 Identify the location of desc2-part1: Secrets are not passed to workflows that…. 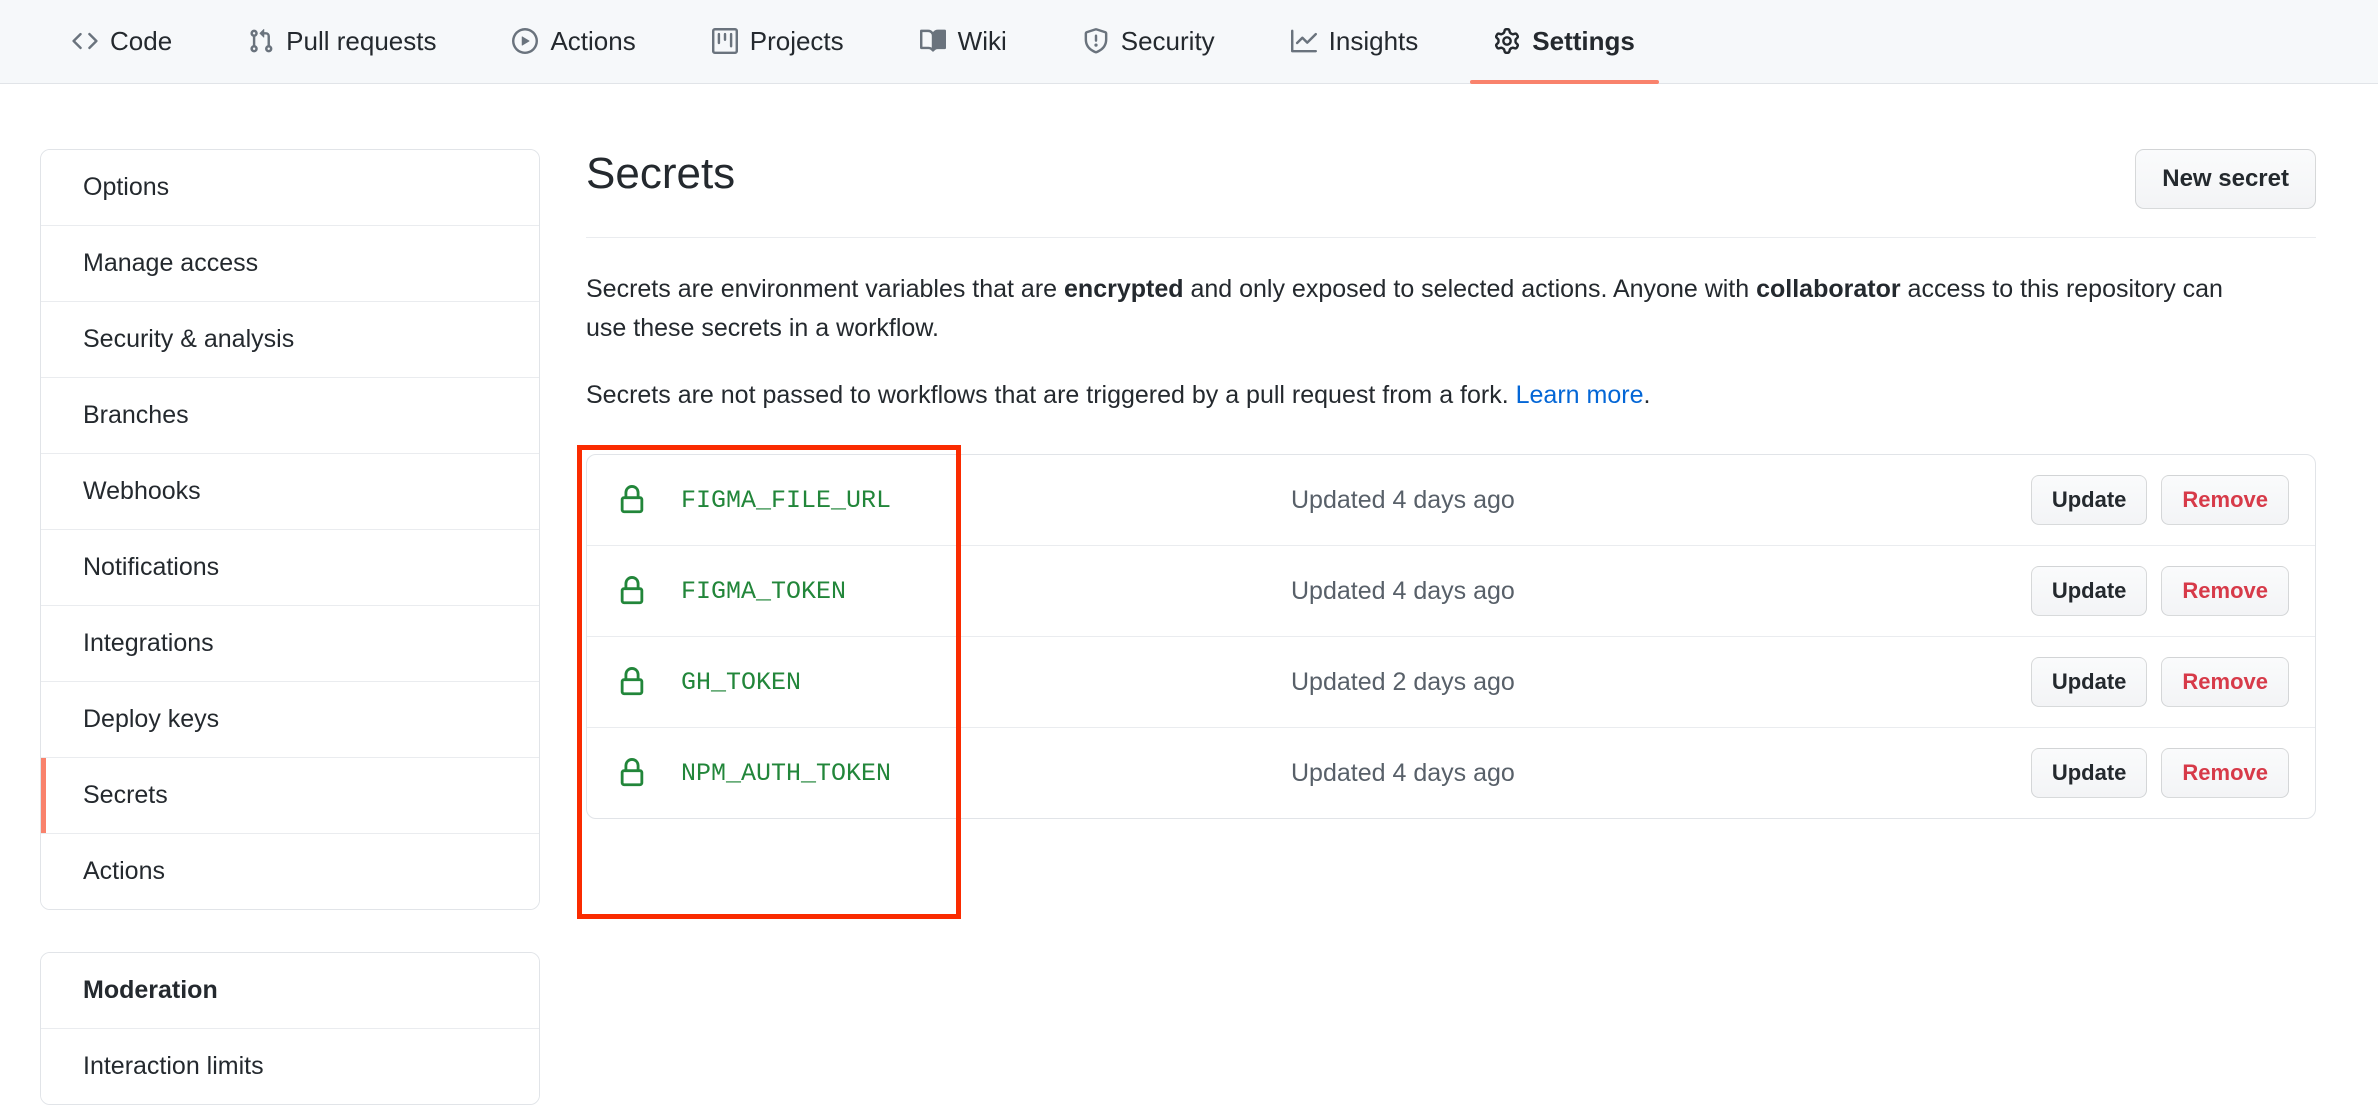
(1051, 394).